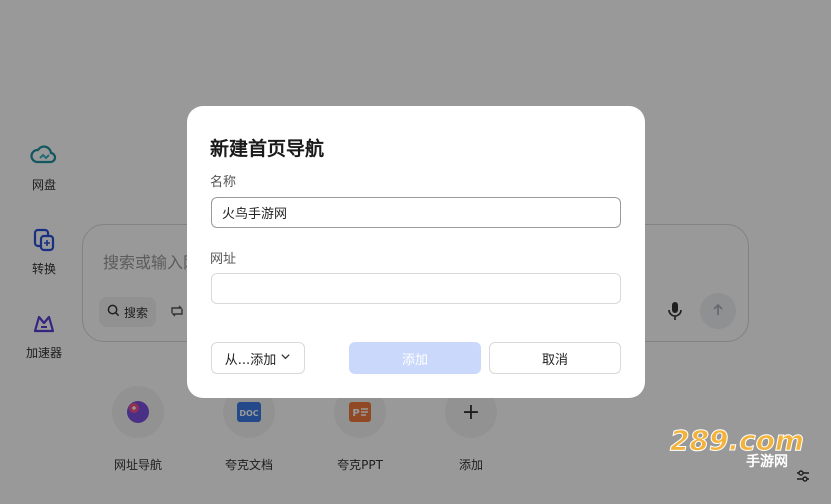 Image resolution: width=831 pixels, height=504 pixels. What do you see at coordinates (223, 259) in the screenshot?
I see `url-label: 网址` at bounding box center [223, 259].